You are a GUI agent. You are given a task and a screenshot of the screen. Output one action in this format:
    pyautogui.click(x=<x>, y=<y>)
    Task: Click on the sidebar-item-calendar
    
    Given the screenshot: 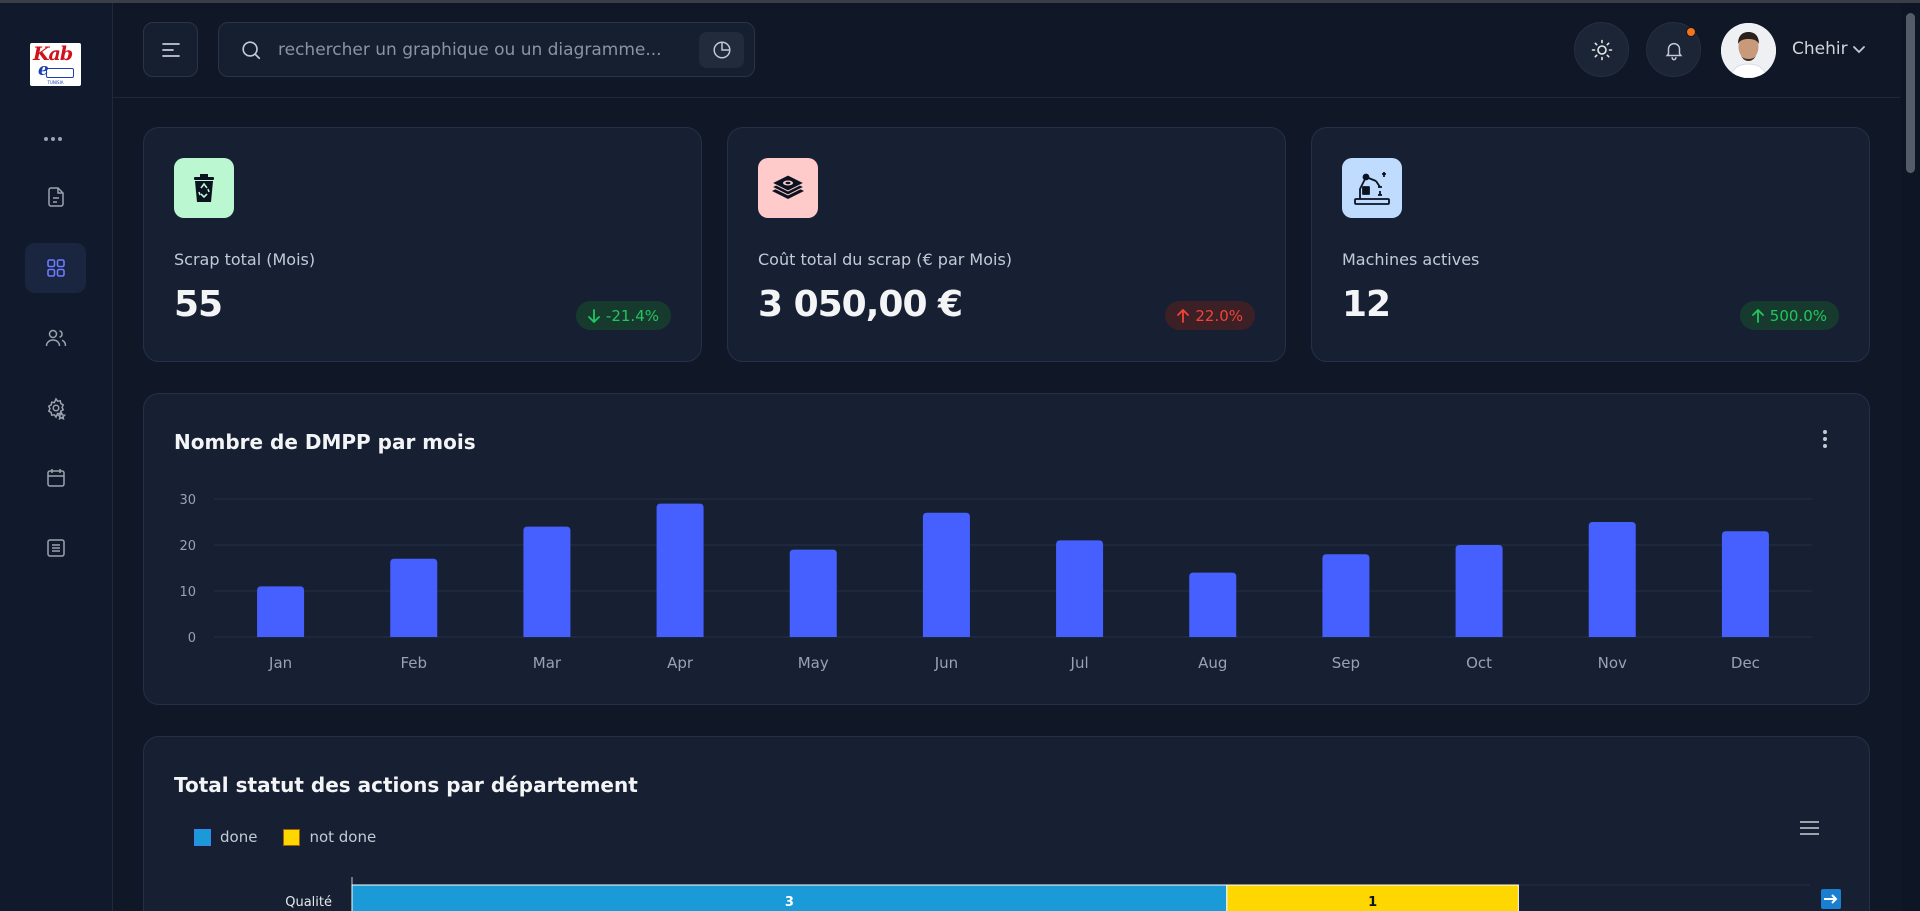 What is the action you would take?
    pyautogui.click(x=55, y=478)
    